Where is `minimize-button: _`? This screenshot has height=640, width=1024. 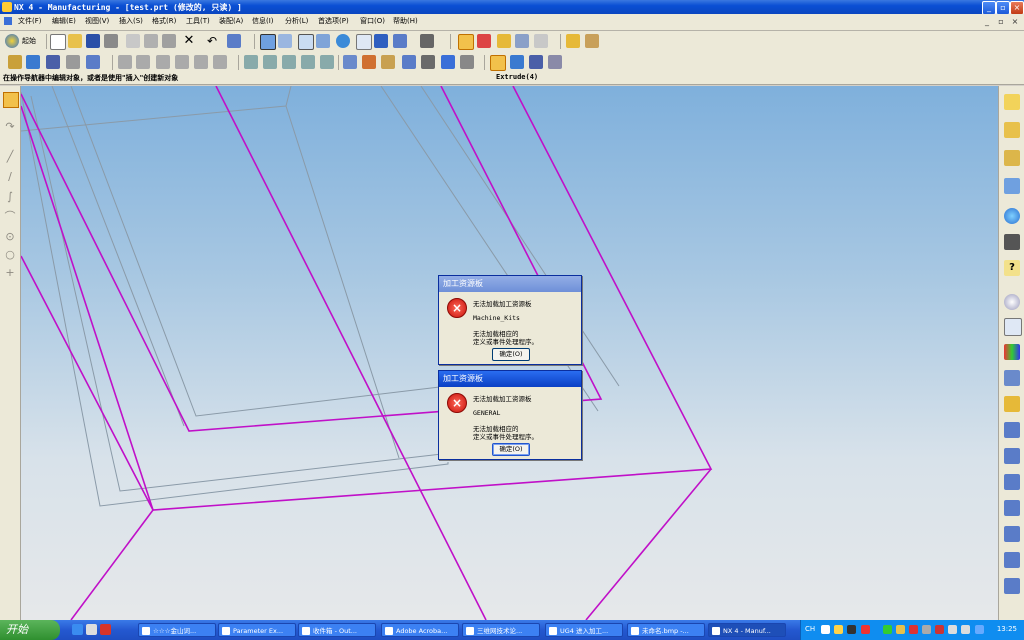 minimize-button: _ is located at coordinates (989, 8).